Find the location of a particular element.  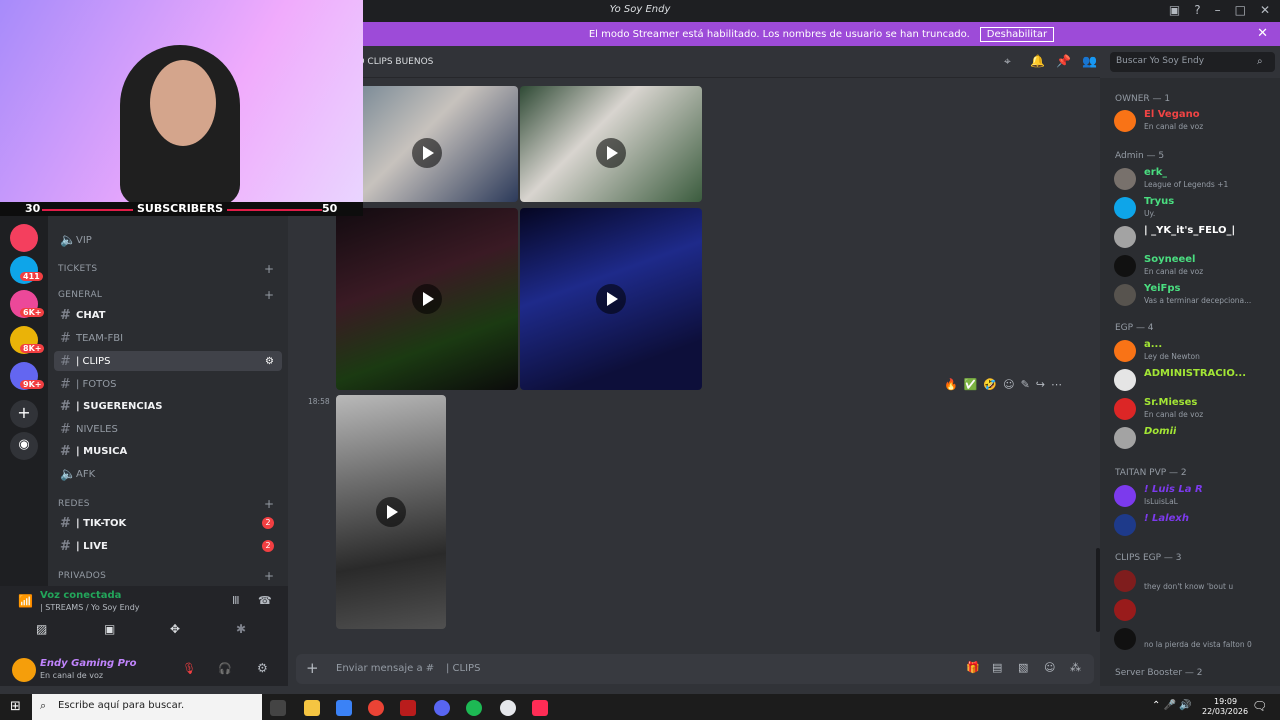

channel-tiktok: # | TIK-TOK is located at coordinates (168, 523).